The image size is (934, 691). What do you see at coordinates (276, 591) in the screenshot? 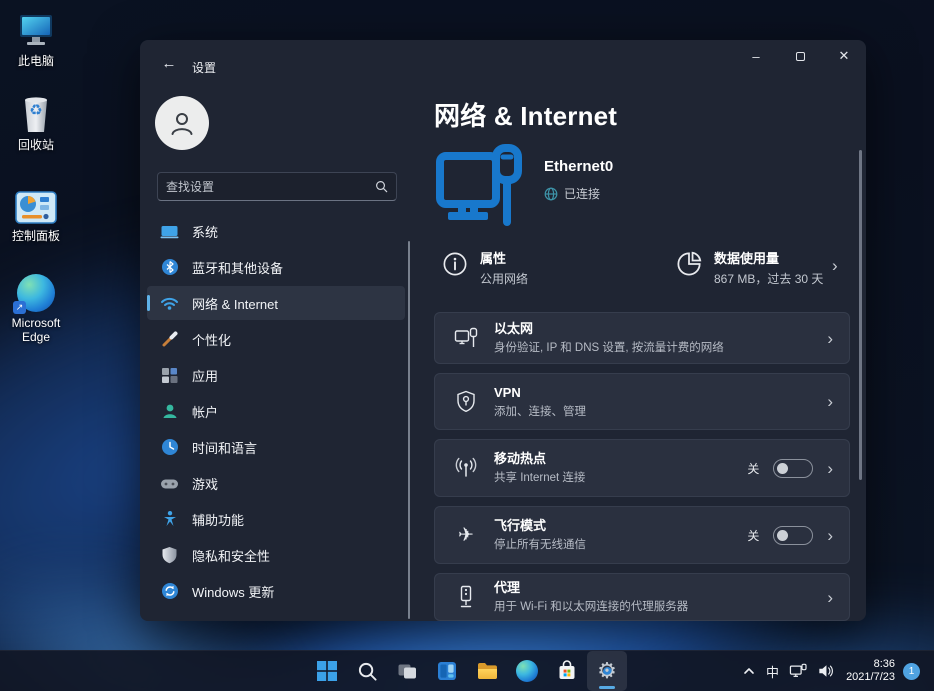
I see `sidebar-item-windows-update: Windows 更新` at bounding box center [276, 591].